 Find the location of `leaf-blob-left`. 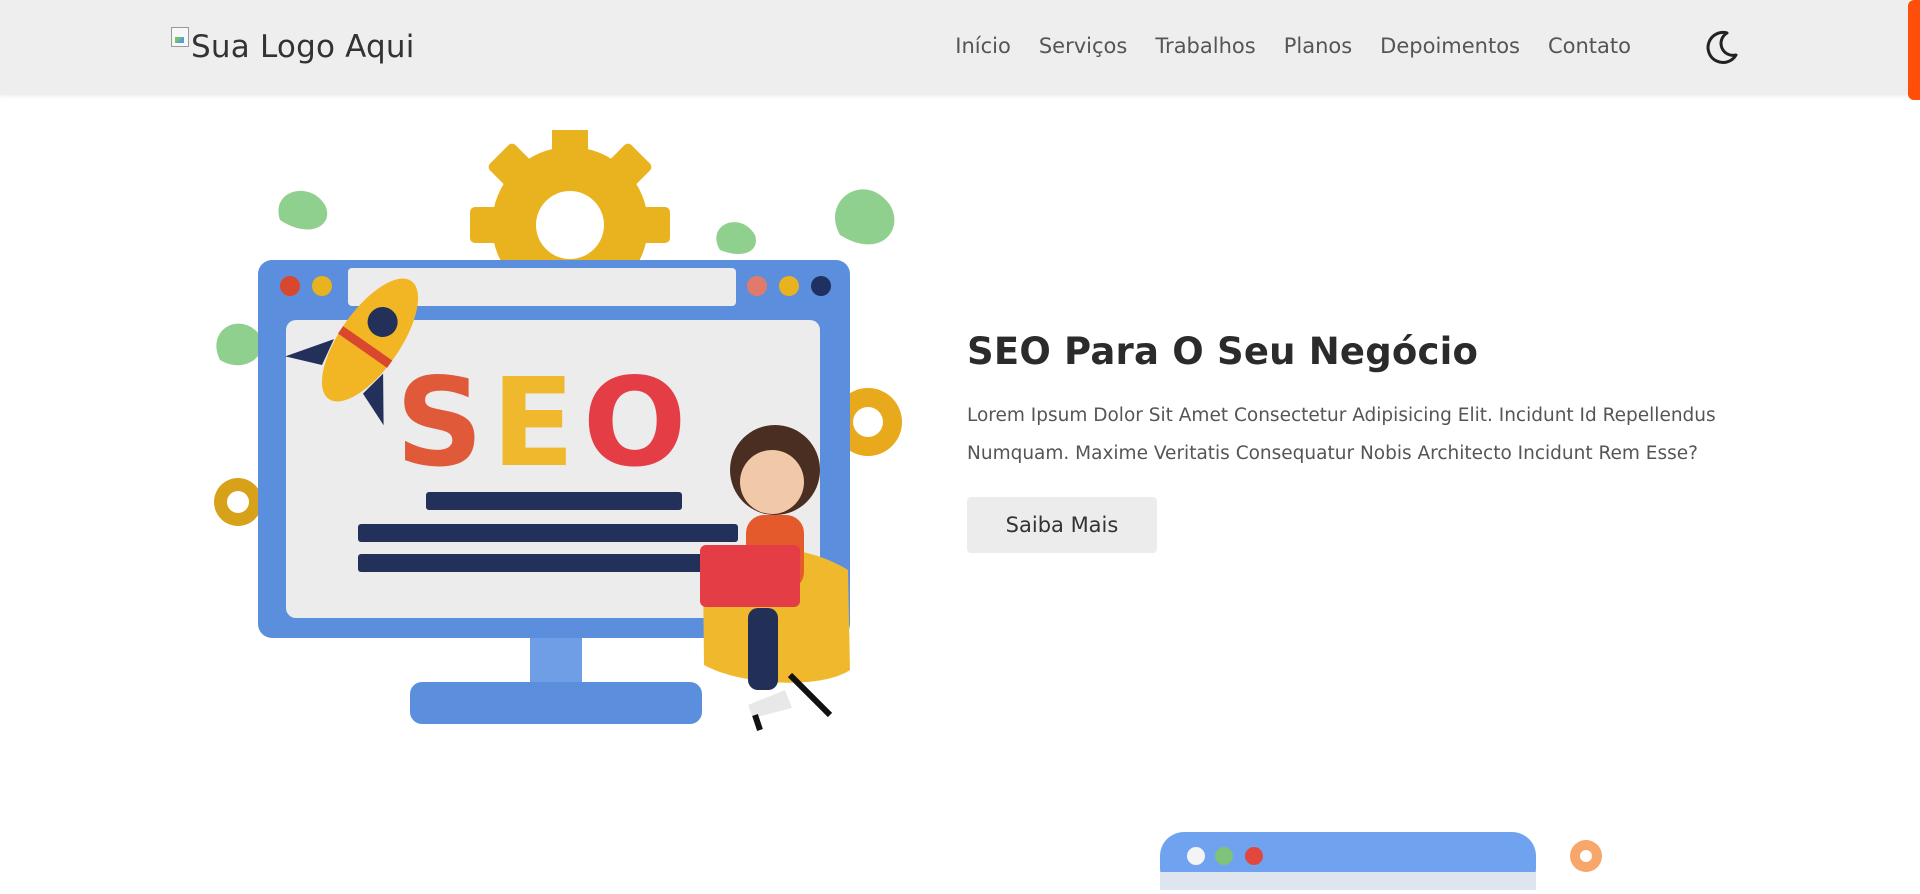

leaf-blob-left is located at coordinates (303, 210).